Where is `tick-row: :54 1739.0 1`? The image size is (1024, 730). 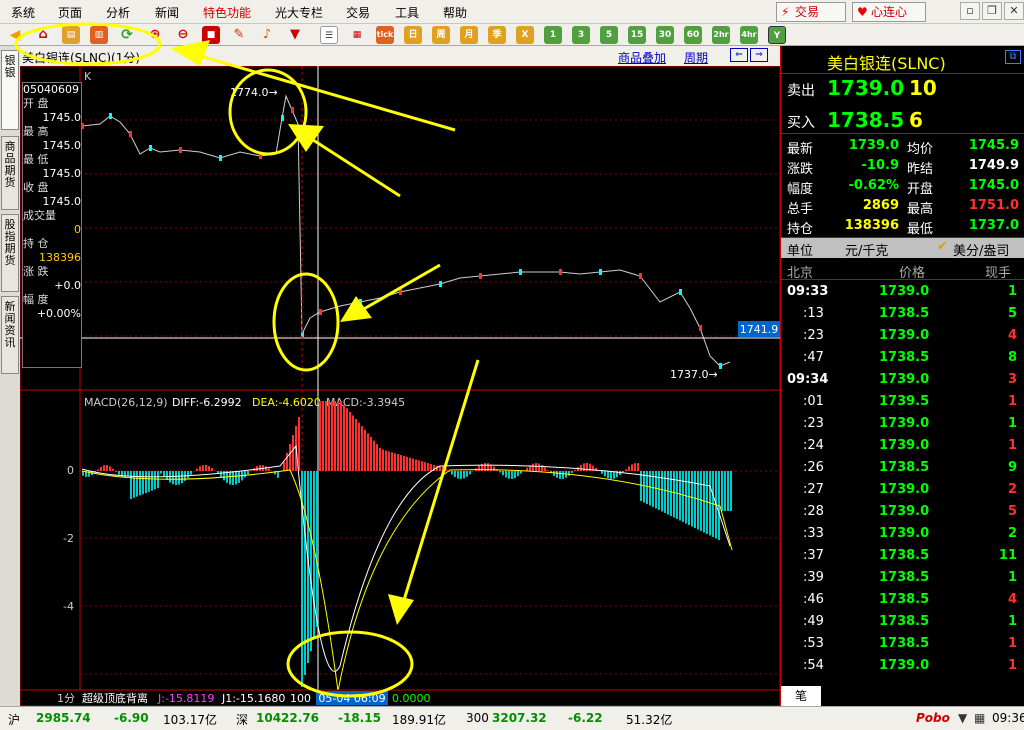 tick-row: :54 1739.0 1 is located at coordinates (902, 666).